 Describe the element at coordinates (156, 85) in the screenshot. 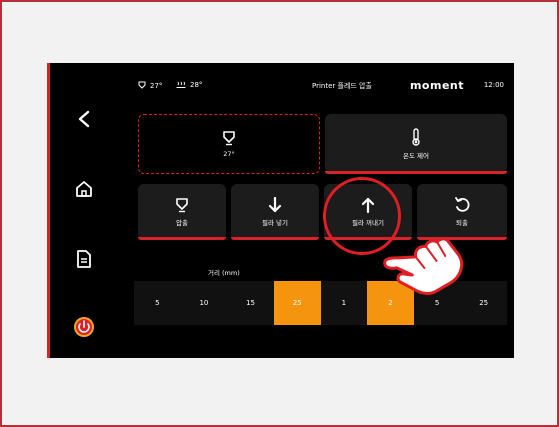

I see `nozzle-temp-text: 27°` at that location.